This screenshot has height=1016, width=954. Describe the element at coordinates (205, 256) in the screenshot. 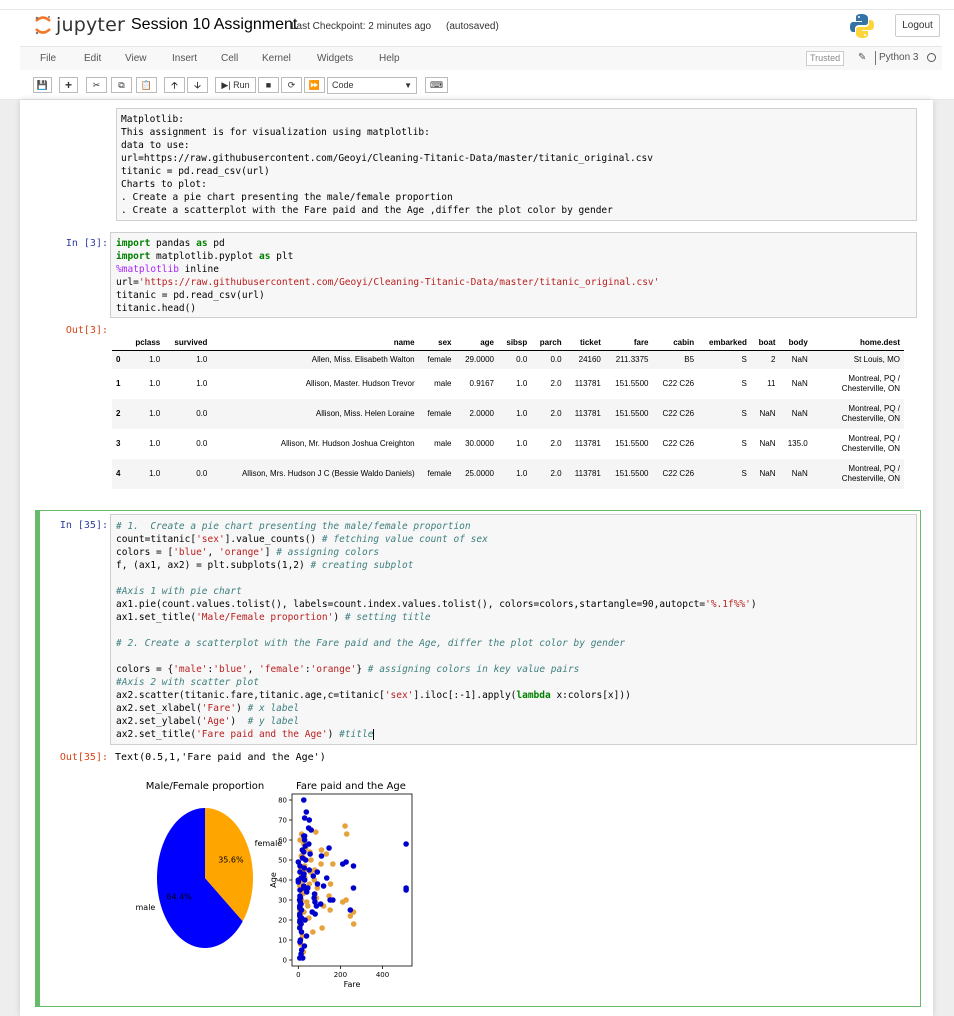

I see `code-line: import matplotlib.pyplot as plt` at that location.